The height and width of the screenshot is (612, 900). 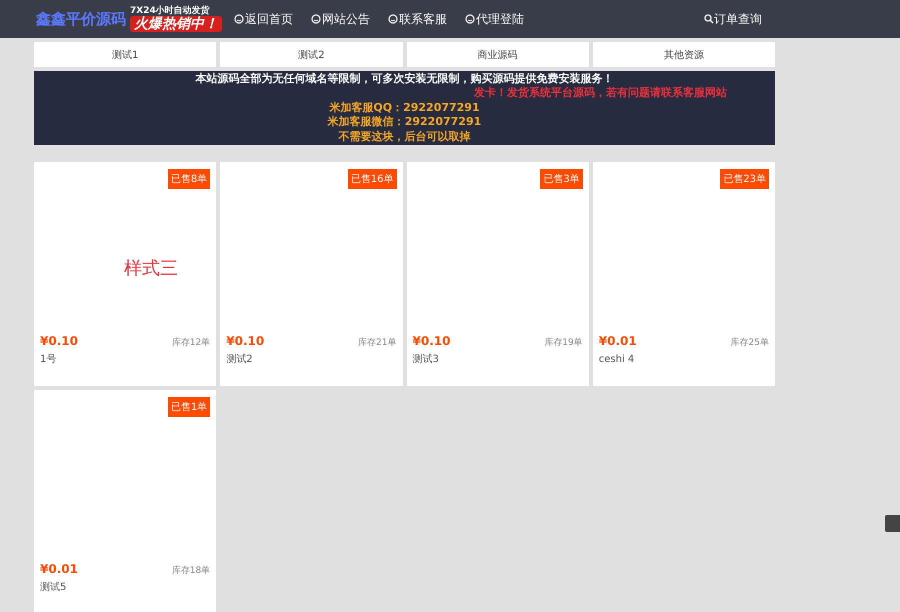 What do you see at coordinates (240, 359) in the screenshot?
I see `product-name: 测试2` at bounding box center [240, 359].